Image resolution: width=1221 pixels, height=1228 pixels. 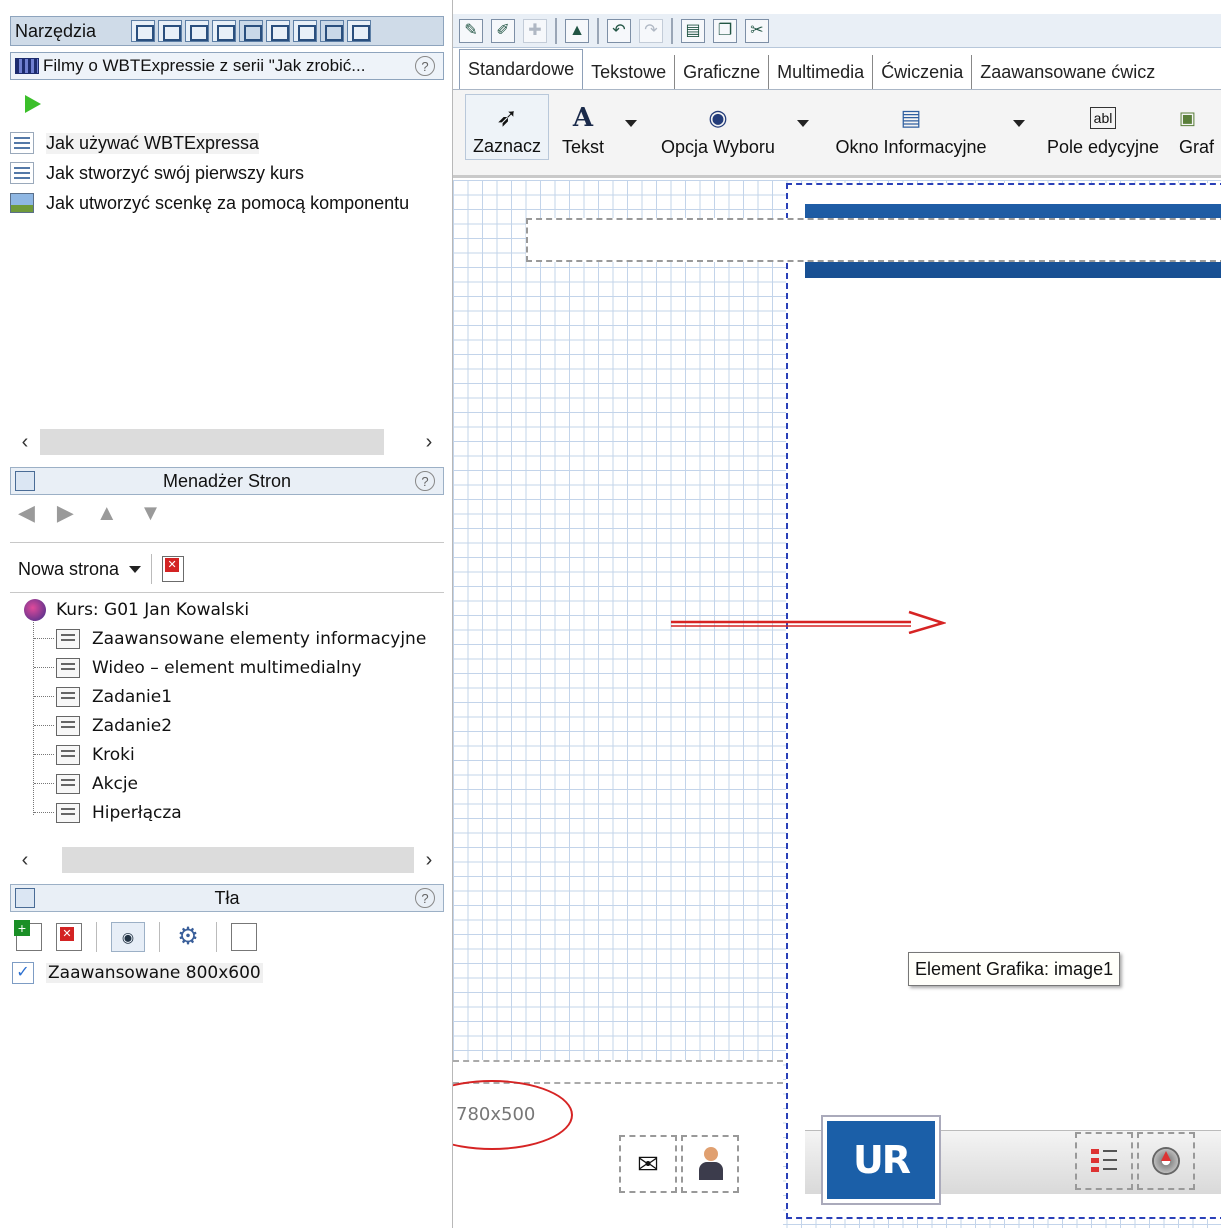 I want to click on backgrounds-header: Tła ?, so click(x=227, y=898).